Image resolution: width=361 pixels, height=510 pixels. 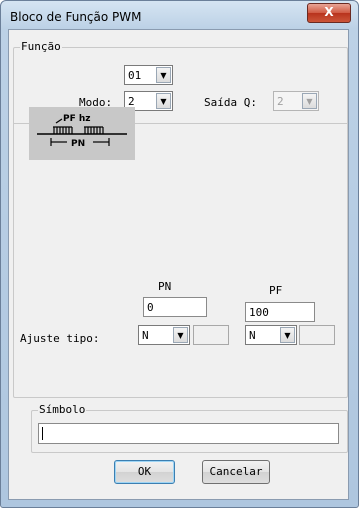 I want to click on saida-q-value: 2, so click(x=280, y=101).